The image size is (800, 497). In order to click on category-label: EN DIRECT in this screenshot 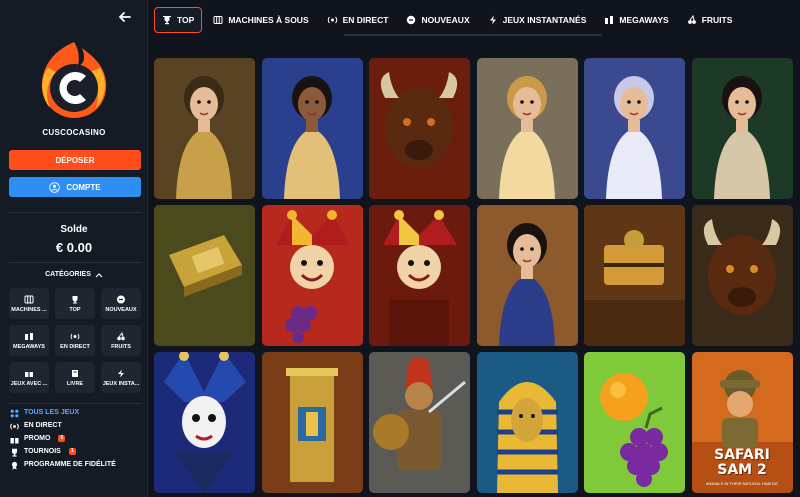, I will do `click(75, 346)`.